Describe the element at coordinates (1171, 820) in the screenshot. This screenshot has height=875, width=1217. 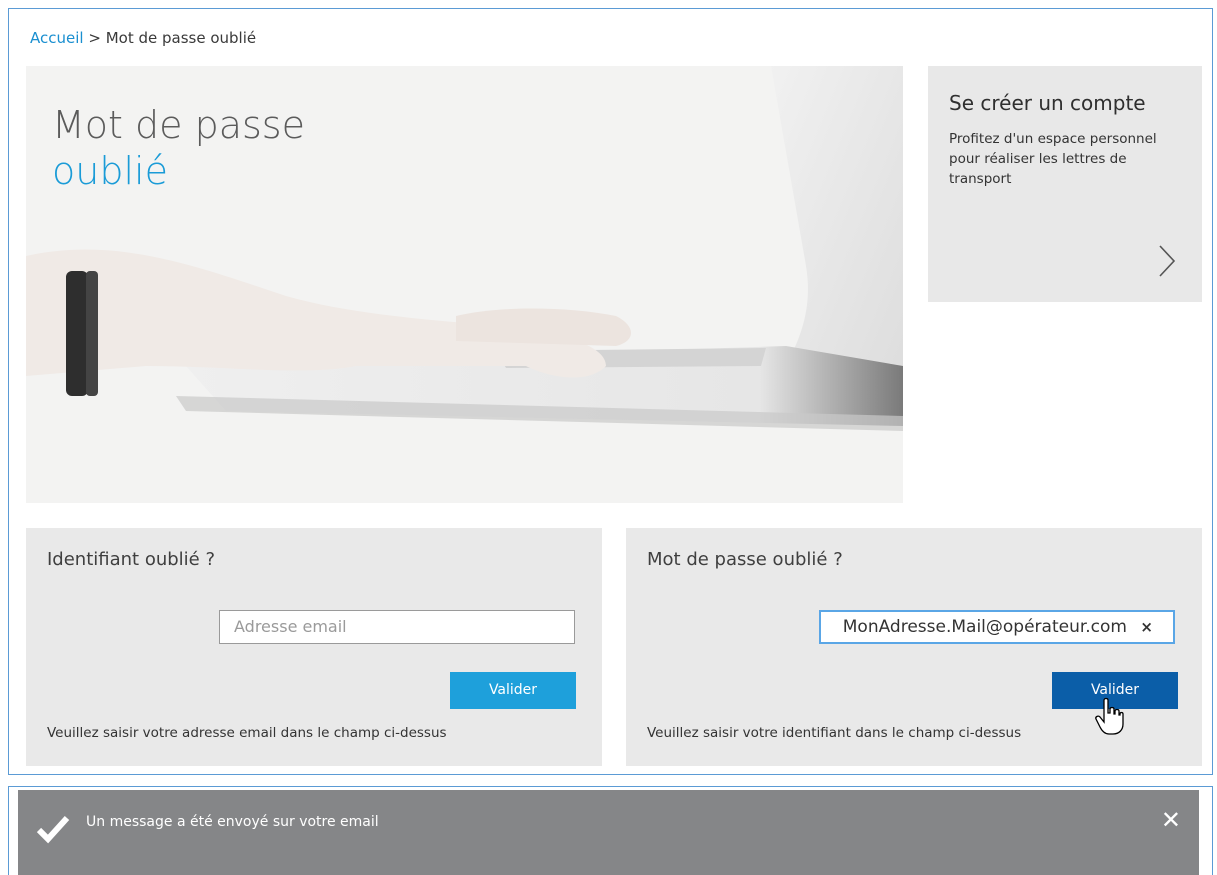
I see `close-icon: ✕` at that location.